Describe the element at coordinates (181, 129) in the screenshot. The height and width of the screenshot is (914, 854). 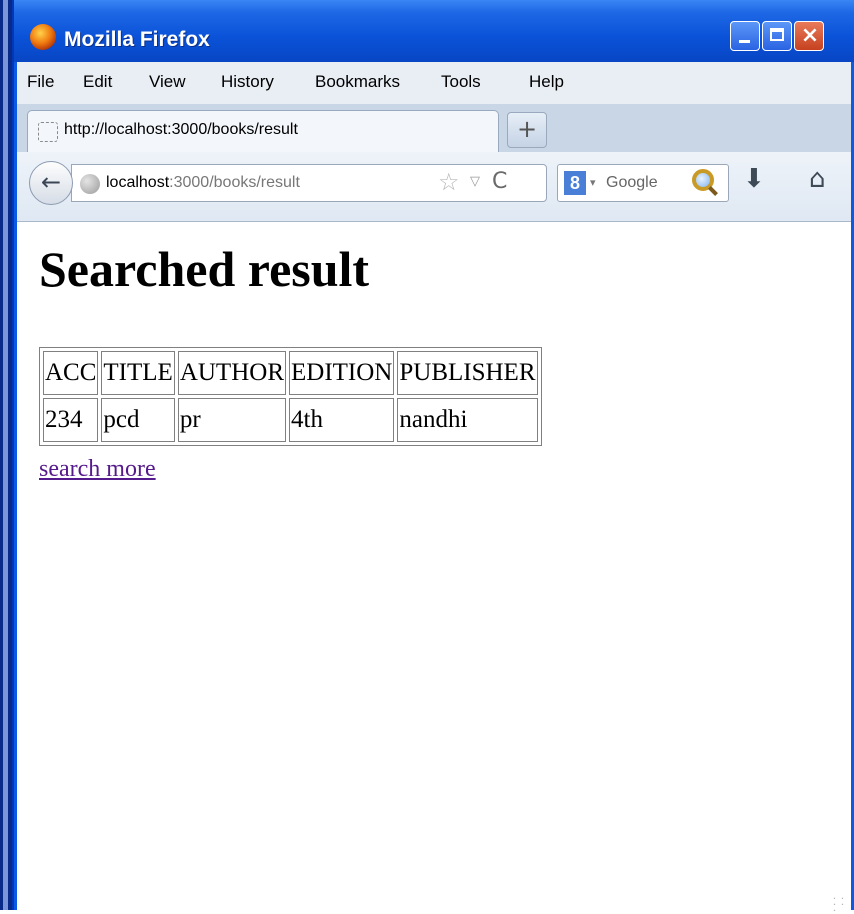
I see `tab-label: http://localhost:3000/books/result` at that location.